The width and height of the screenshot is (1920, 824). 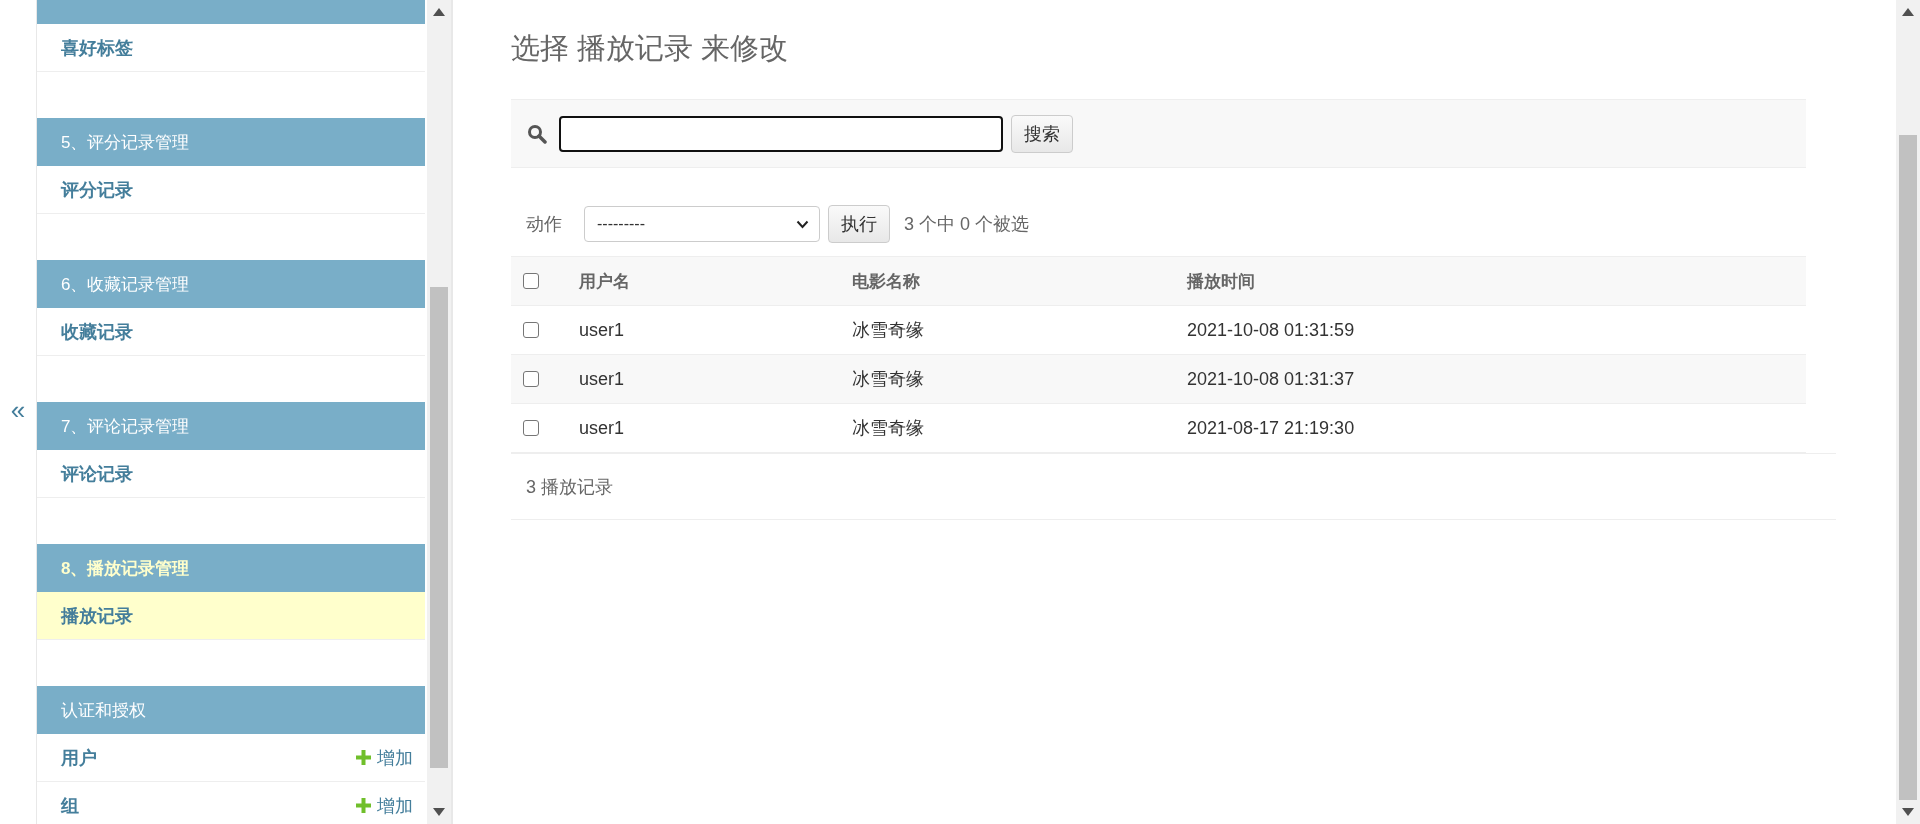 What do you see at coordinates (97, 331) in the screenshot?
I see `model-link: 收藏记录` at bounding box center [97, 331].